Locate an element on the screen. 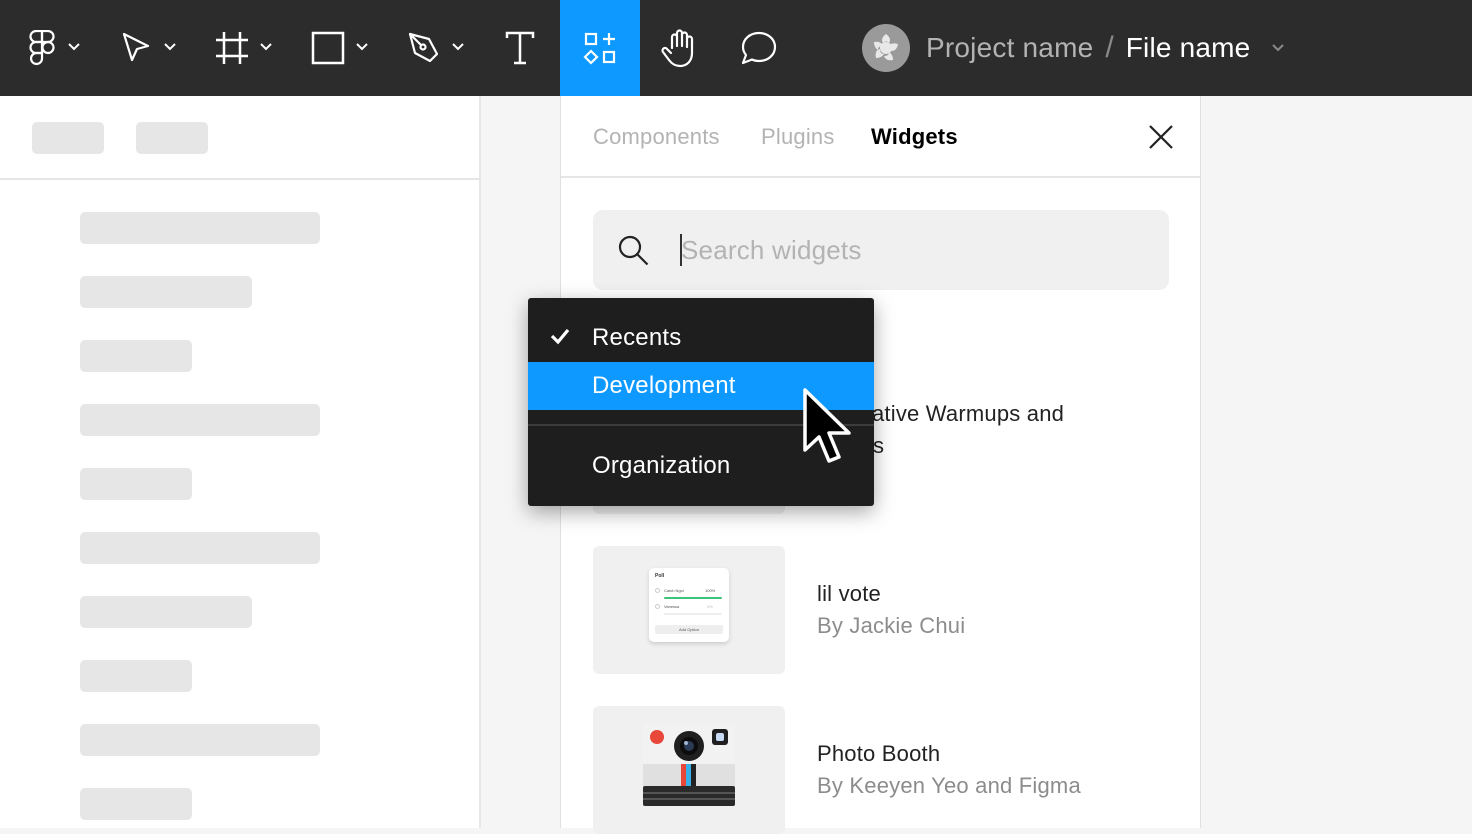 This screenshot has width=1472, height=834. pen-tool-button is located at coordinates (424, 48).